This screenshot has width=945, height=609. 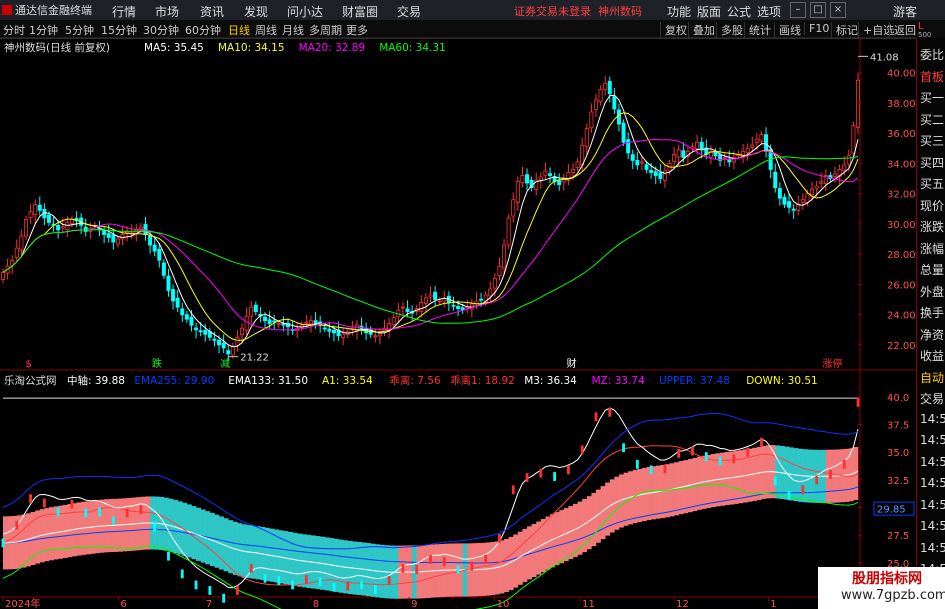 I want to click on sidebar-item: 买四, so click(x=932, y=162).